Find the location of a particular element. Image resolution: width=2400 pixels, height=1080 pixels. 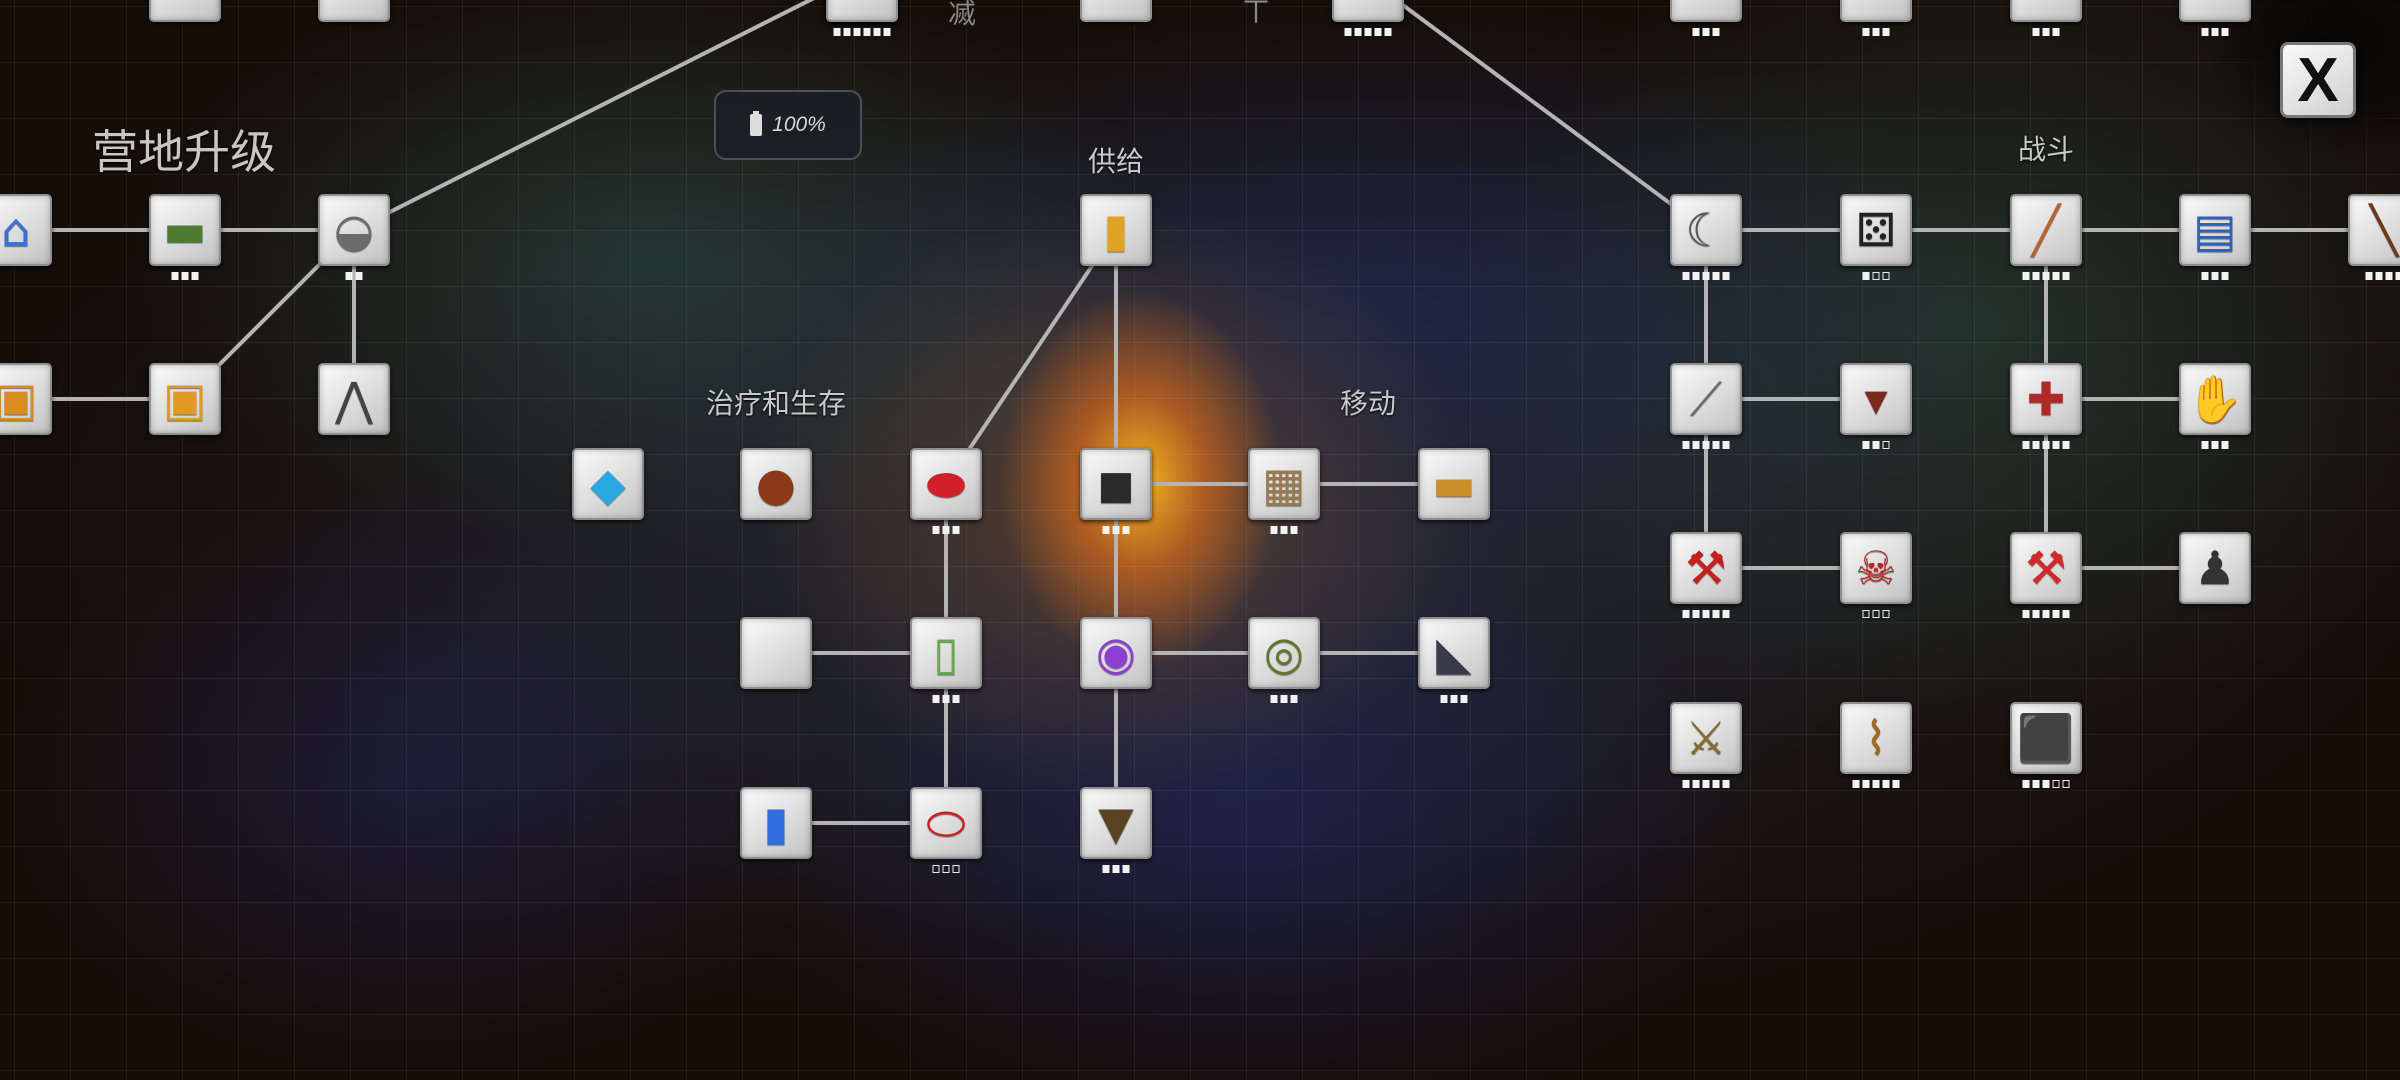

pills-icon: ⬭ is located at coordinates (946, 823).